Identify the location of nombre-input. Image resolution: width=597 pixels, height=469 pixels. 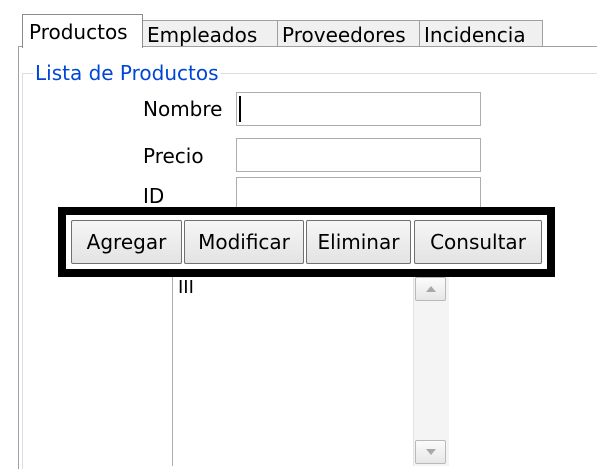
(358, 109).